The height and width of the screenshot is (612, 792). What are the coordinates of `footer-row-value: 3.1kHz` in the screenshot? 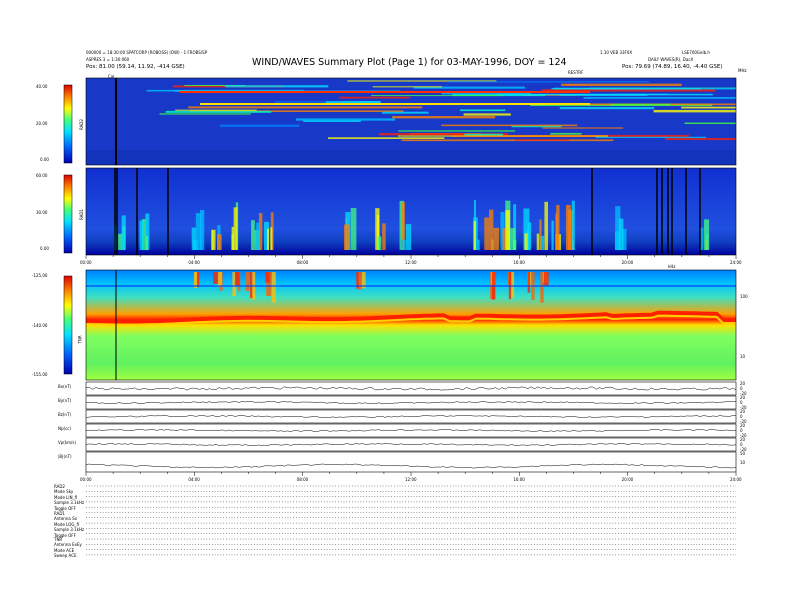 It's located at (77, 529).